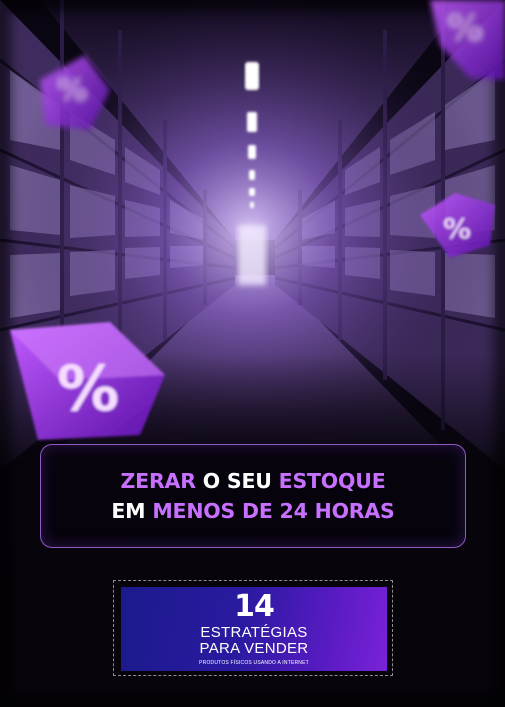 This screenshot has width=505, height=707. I want to click on headline-line-2: EM MENOS DE 24 HORAS, so click(252, 511).